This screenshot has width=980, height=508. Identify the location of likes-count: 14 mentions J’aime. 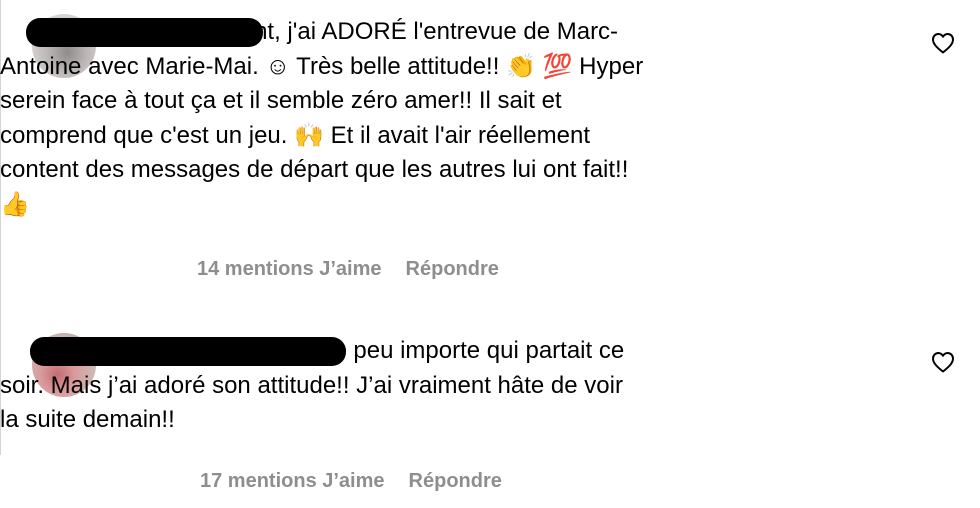
(289, 269).